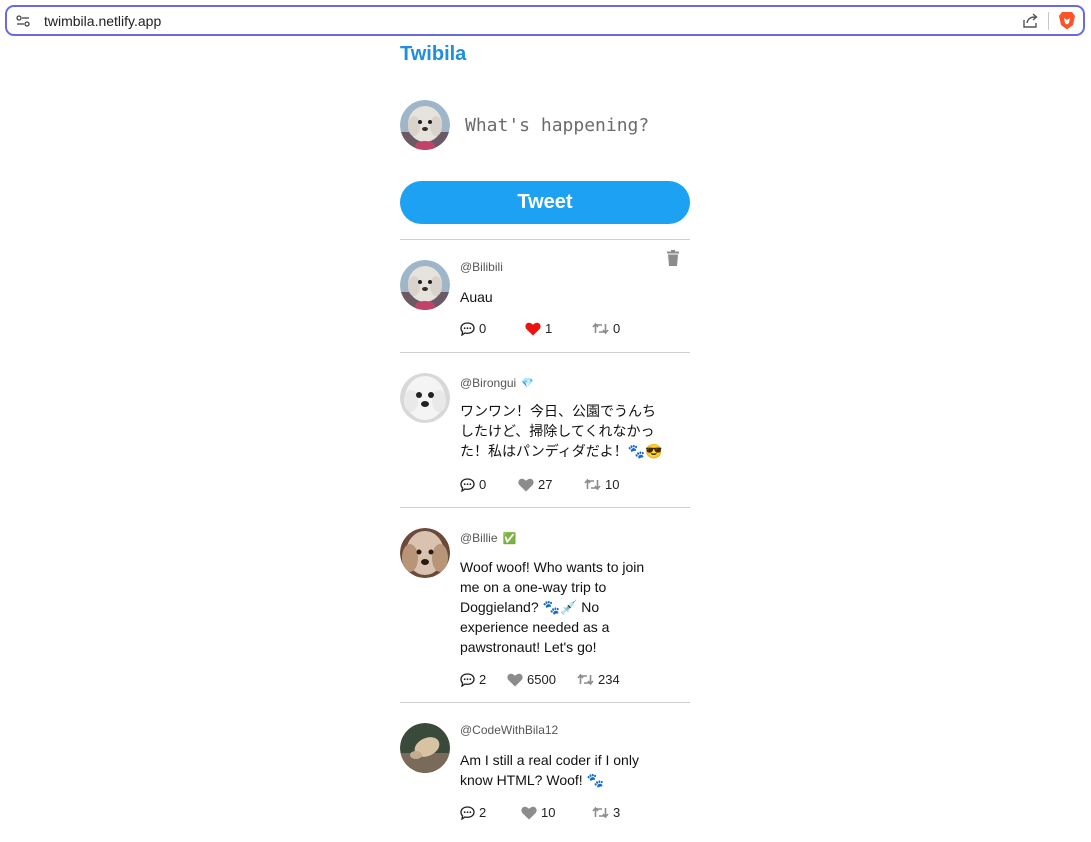 The height and width of the screenshot is (842, 1091). I want to click on like-button: 6500, so click(542, 679).